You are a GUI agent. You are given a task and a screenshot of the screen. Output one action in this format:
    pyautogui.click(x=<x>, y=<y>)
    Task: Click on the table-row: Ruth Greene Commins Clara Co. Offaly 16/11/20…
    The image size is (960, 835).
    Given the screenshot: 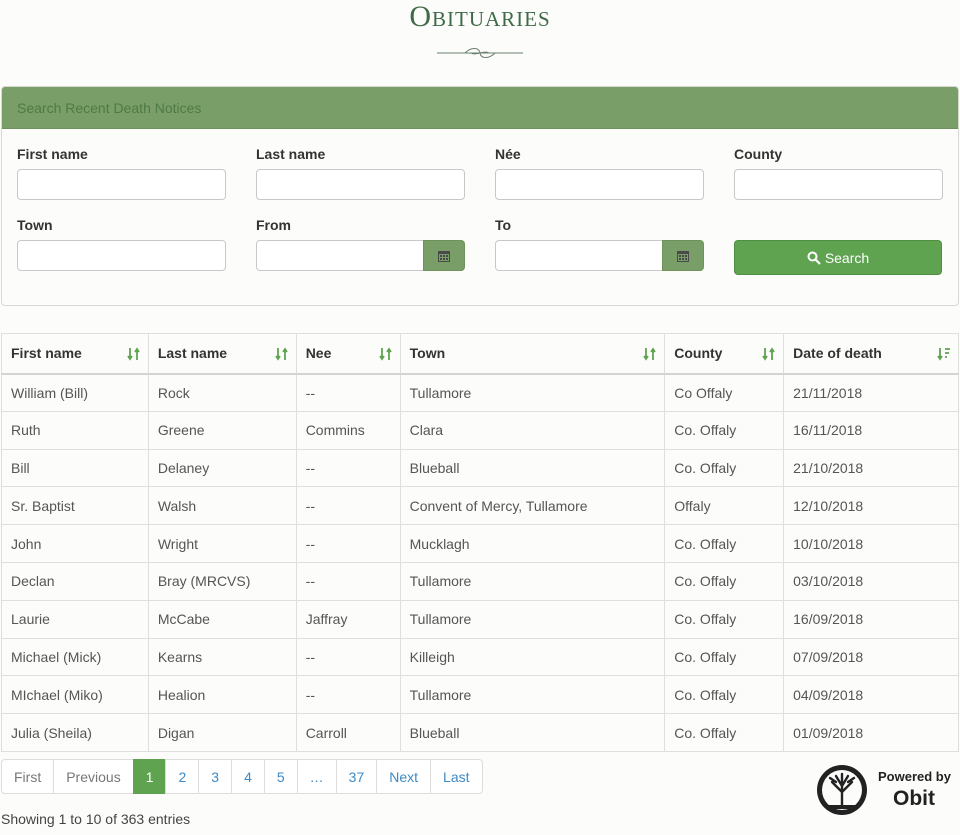 What is the action you would take?
    pyautogui.click(x=480, y=430)
    